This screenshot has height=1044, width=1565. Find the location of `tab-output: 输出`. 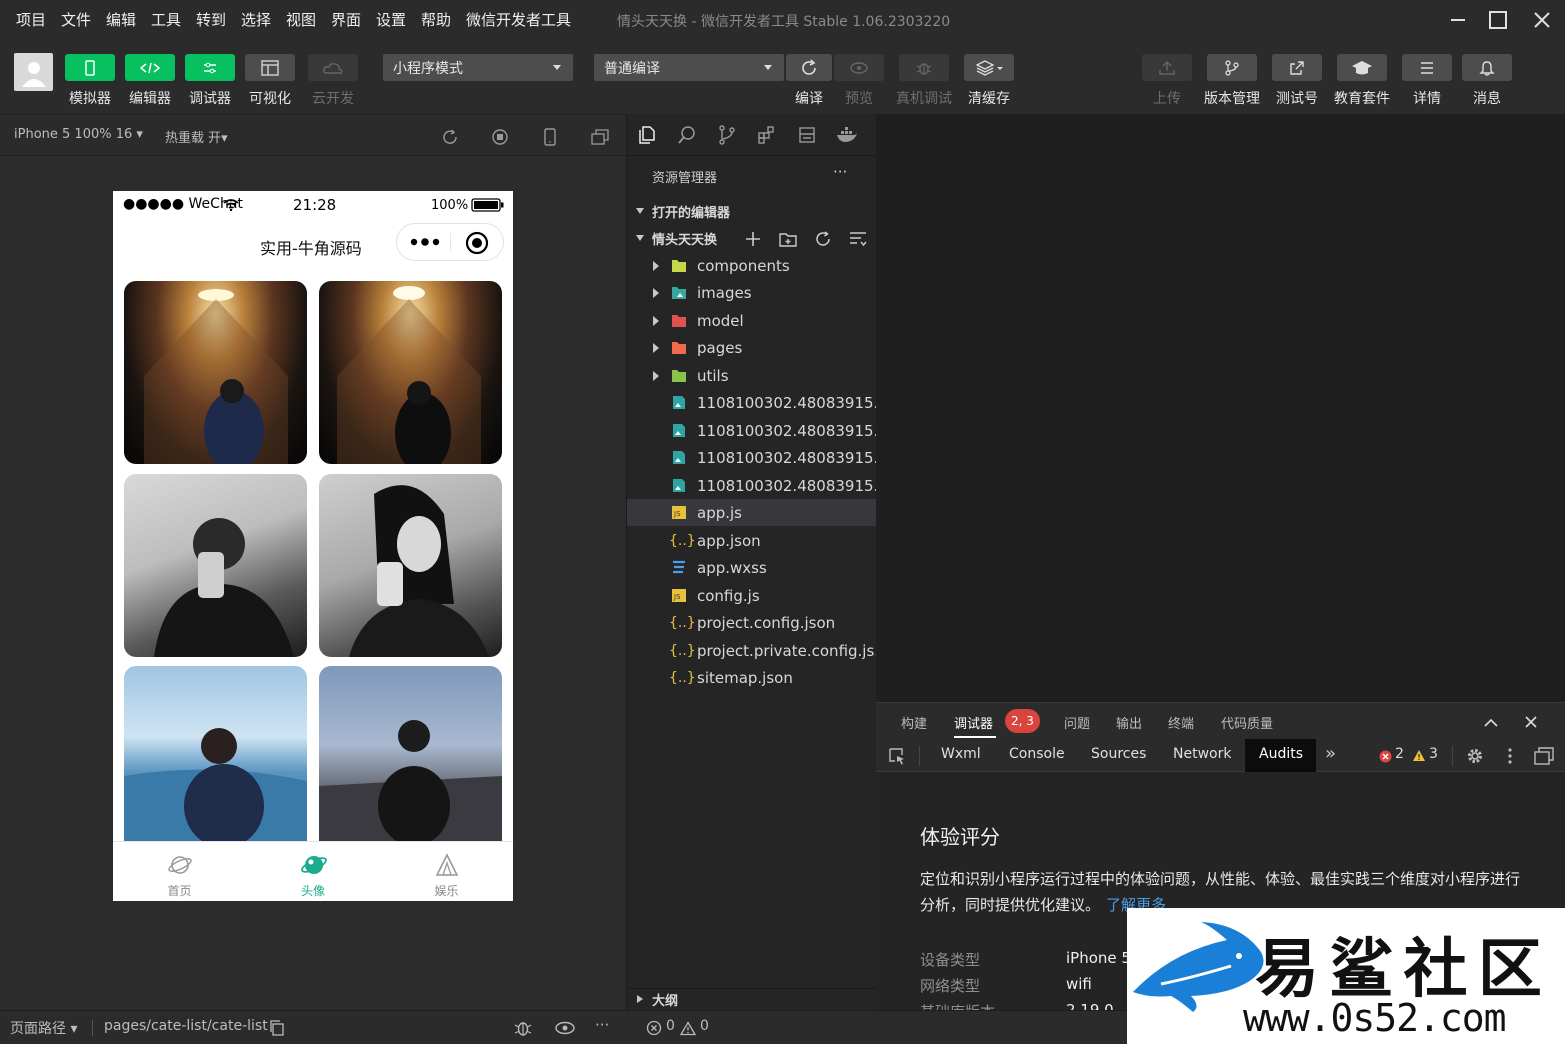

tab-output: 输出 is located at coordinates (1129, 722).